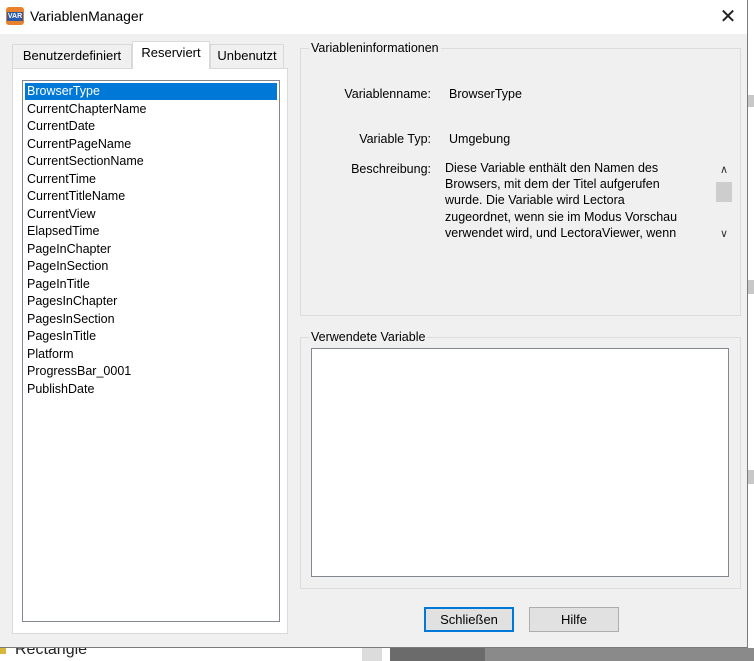 The image size is (754, 661). I want to click on scroll-up-icon: ∧, so click(724, 170).